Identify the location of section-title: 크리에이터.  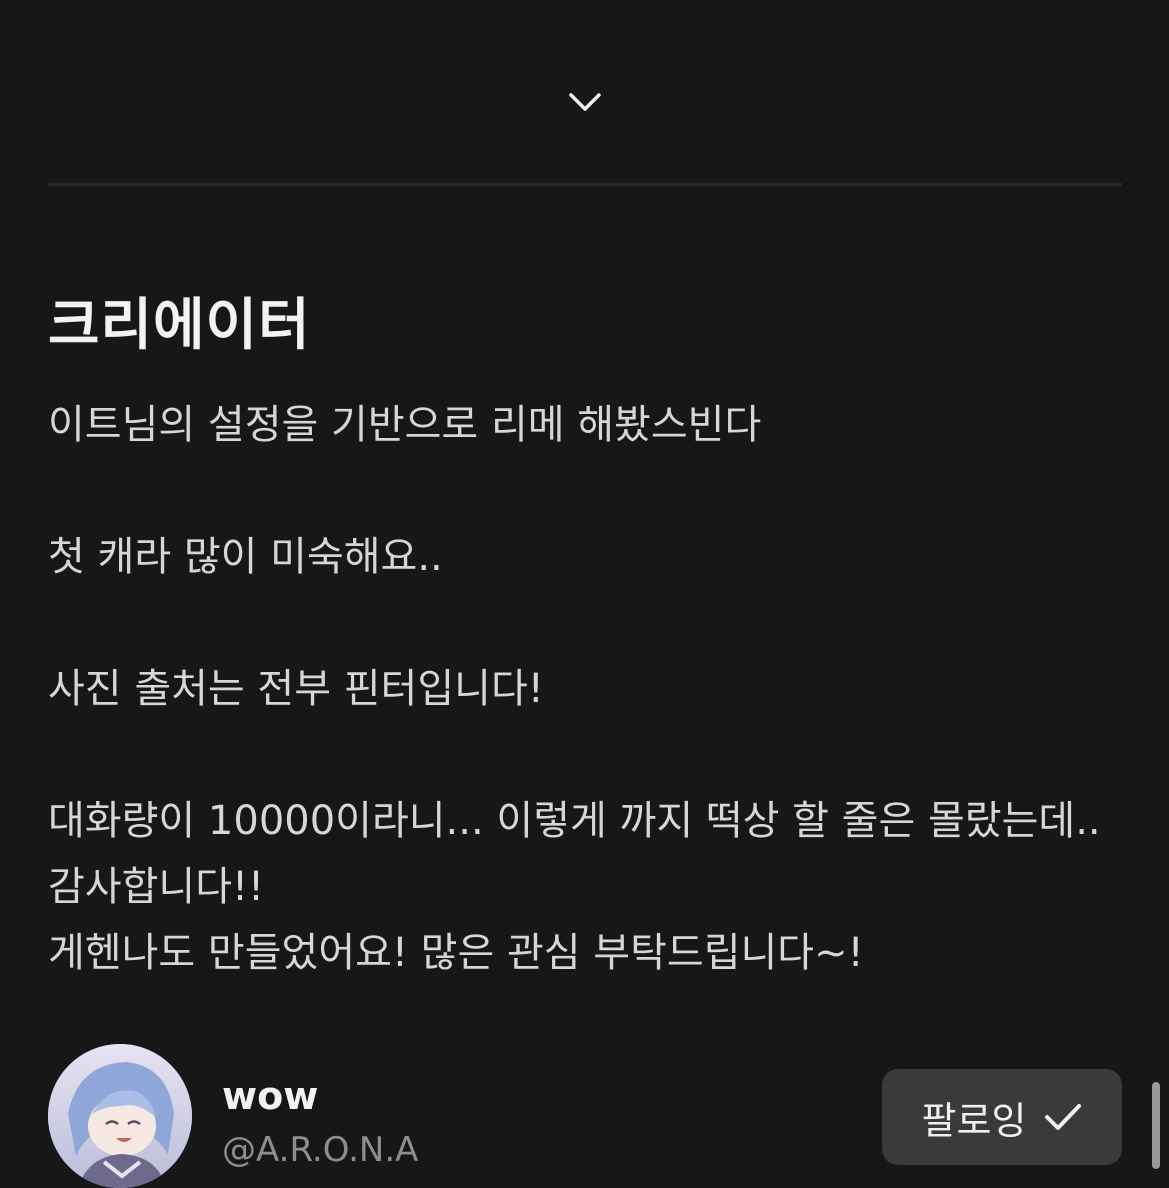
(179, 325).